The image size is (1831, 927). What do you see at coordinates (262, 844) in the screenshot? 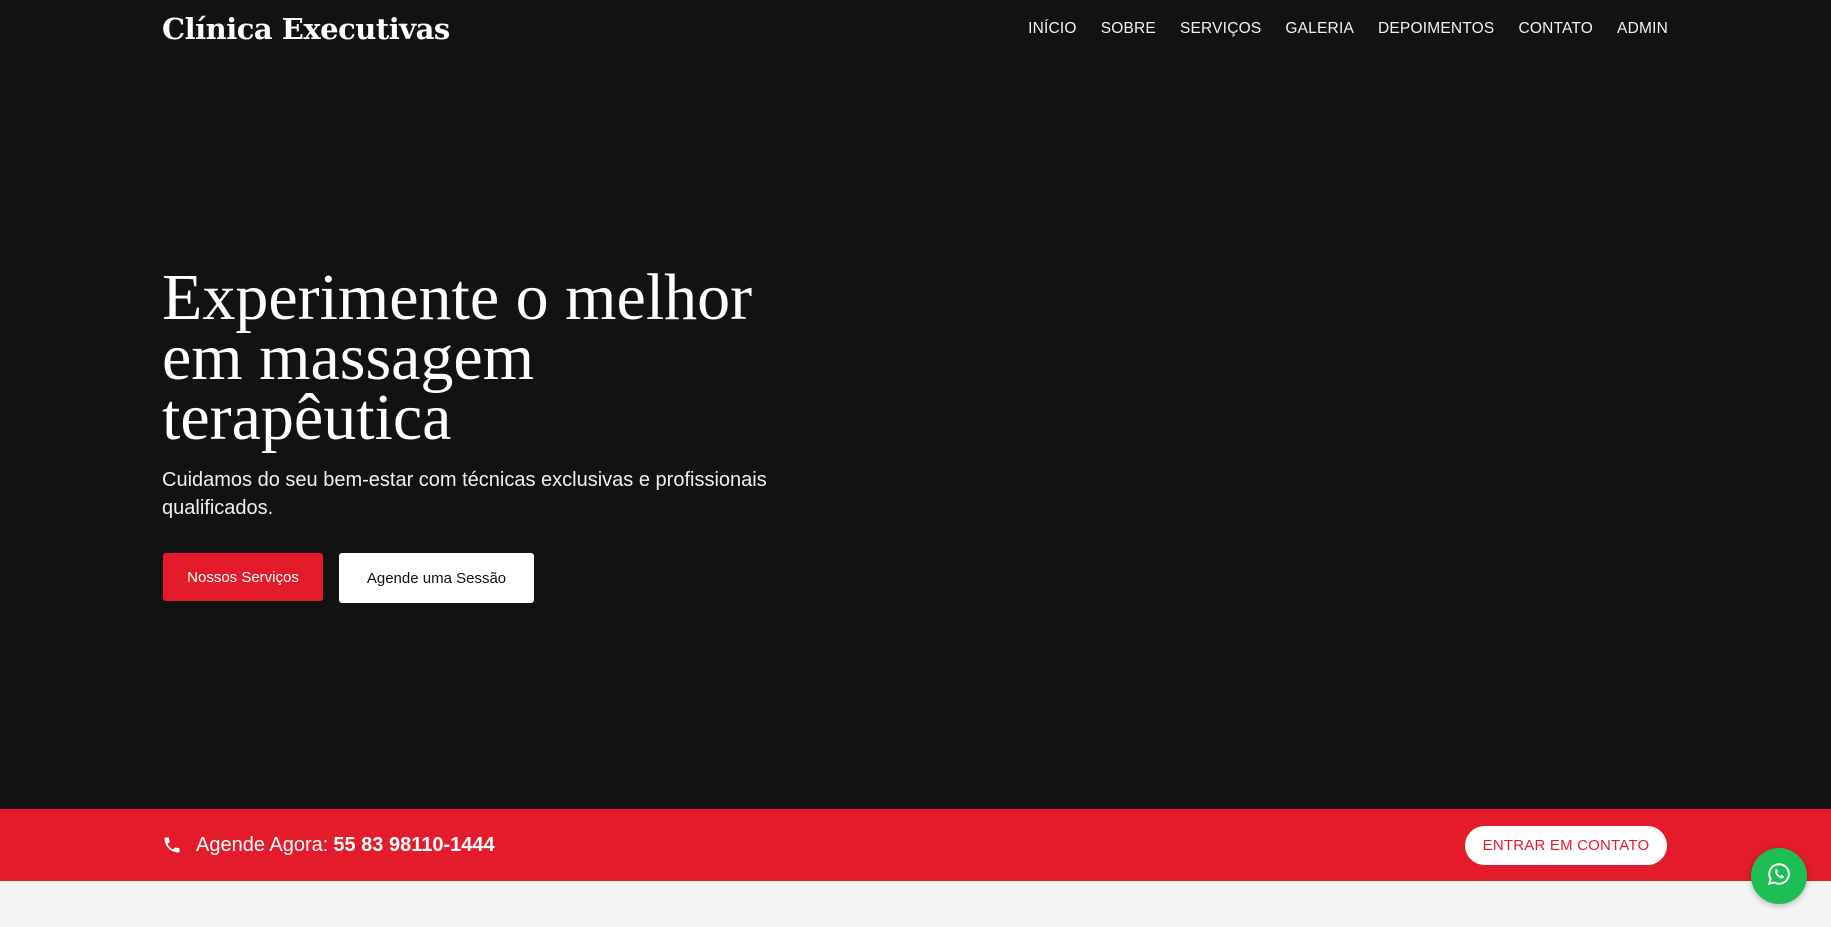
I see `booking-label: Agende Agora:` at bounding box center [262, 844].